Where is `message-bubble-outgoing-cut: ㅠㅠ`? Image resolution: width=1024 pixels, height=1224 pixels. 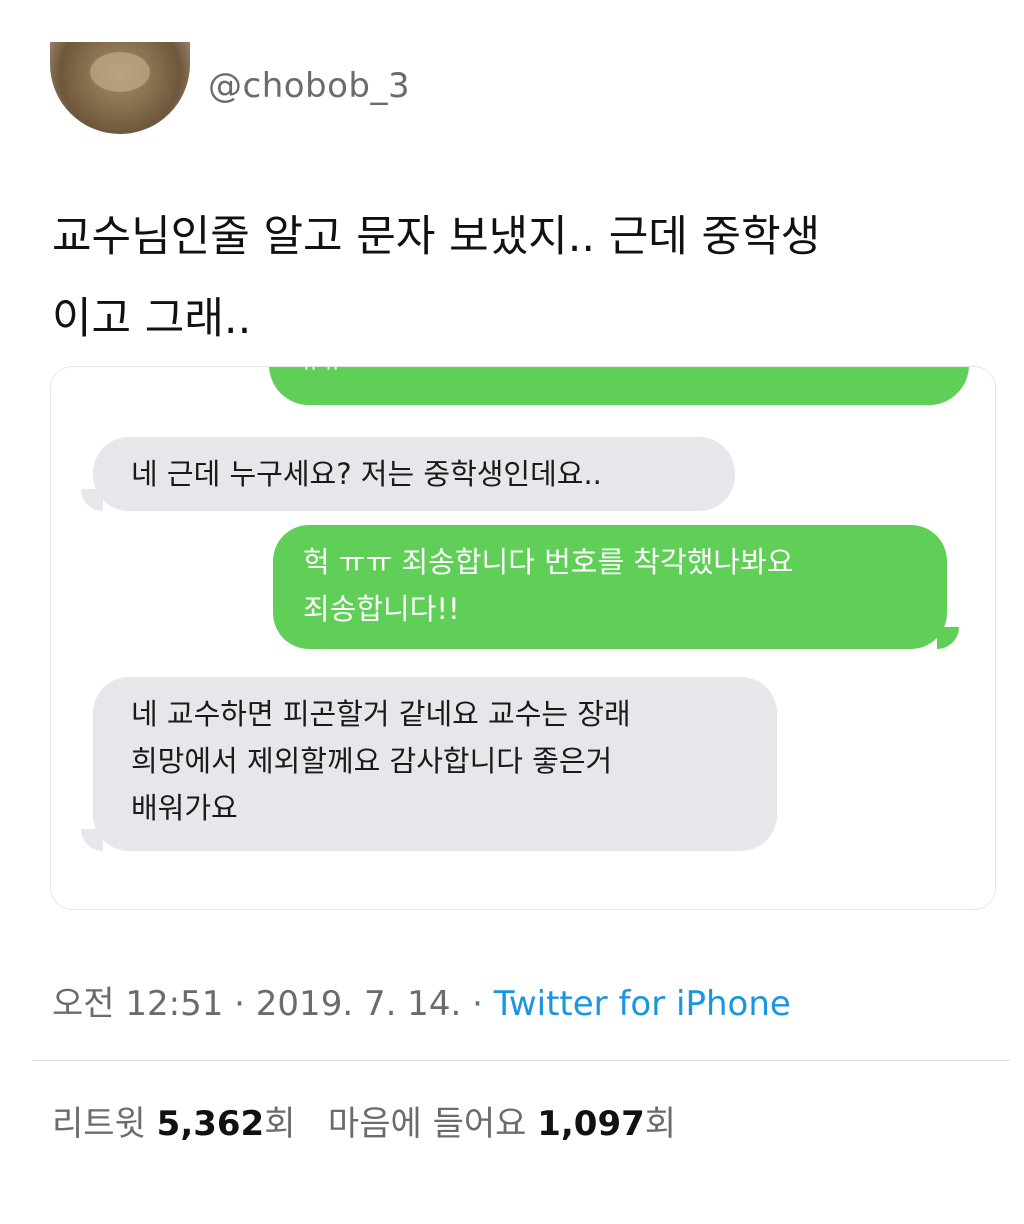 message-bubble-outgoing-cut: ㅠㅠ is located at coordinates (619, 386).